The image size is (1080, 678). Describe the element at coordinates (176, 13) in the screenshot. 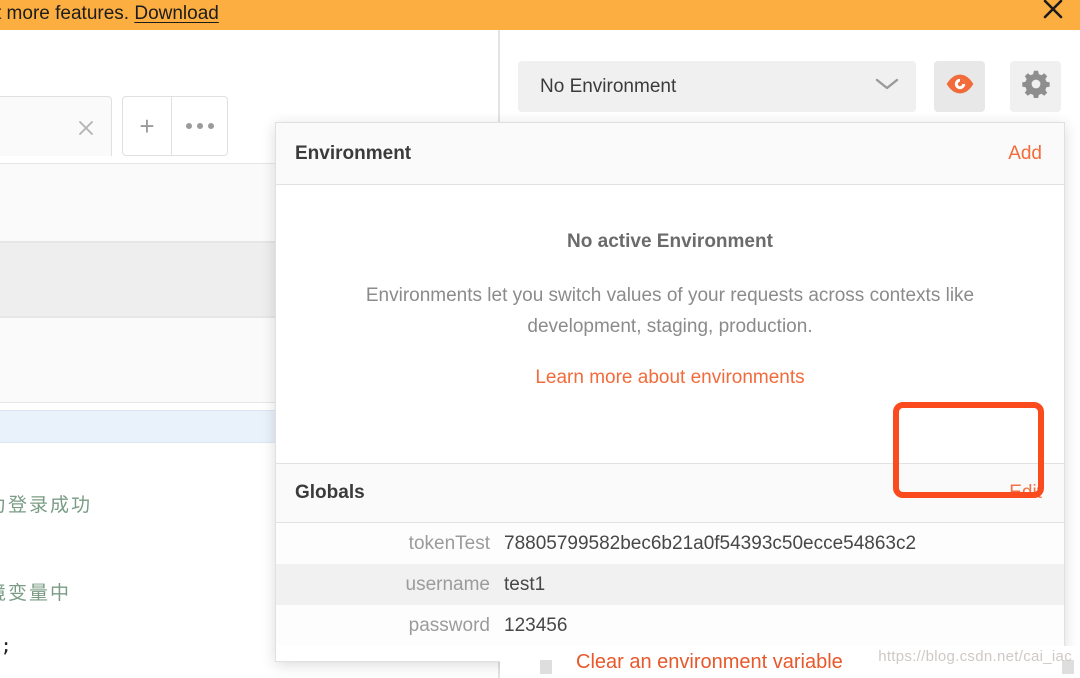

I see `promo-download-link: Download` at that location.